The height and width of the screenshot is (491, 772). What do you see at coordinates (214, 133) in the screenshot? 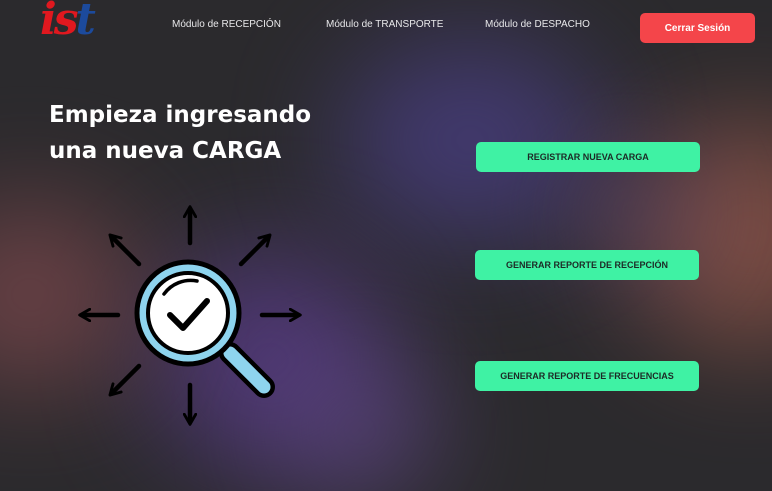
I see `hero-headline: Empieza ingresando una nueva CARGA` at bounding box center [214, 133].